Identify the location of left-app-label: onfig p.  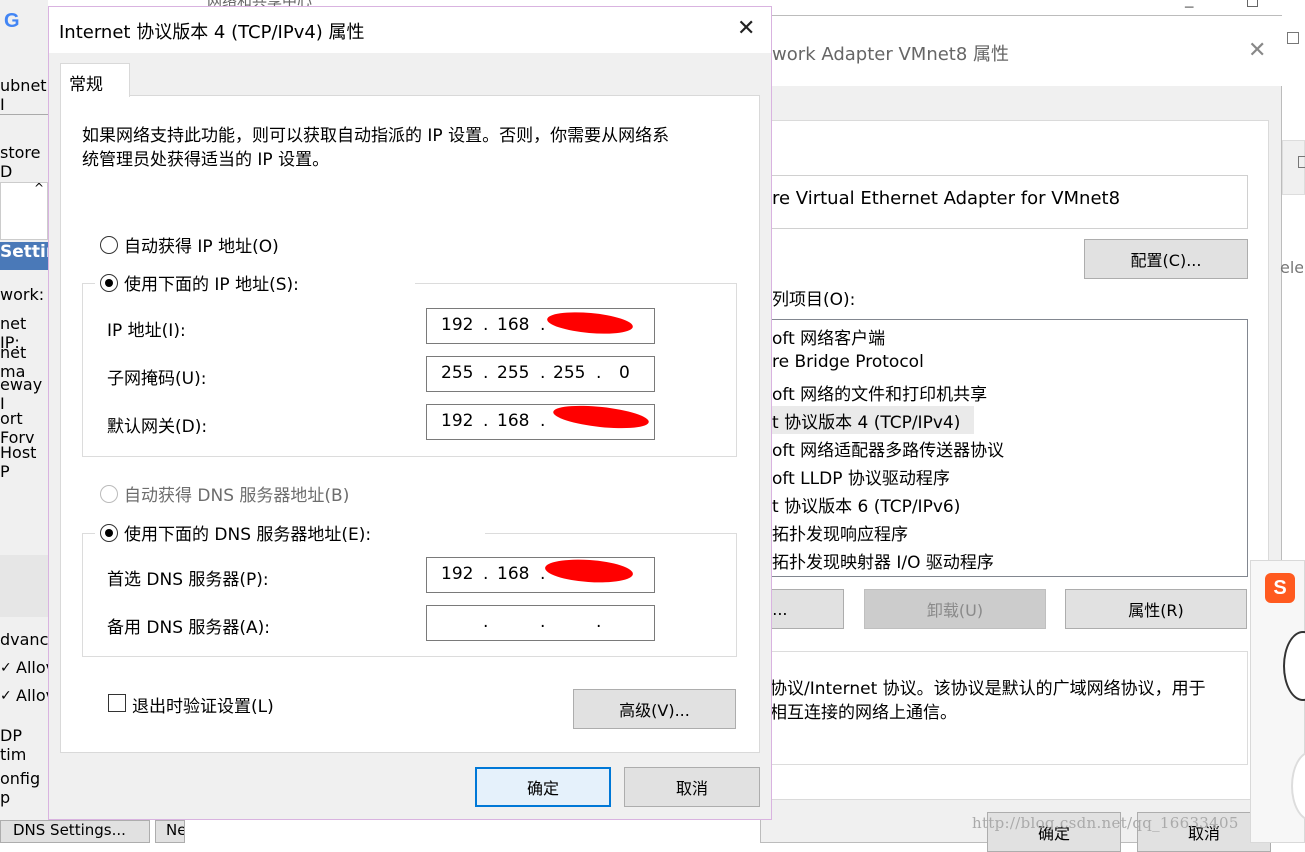
(20, 788).